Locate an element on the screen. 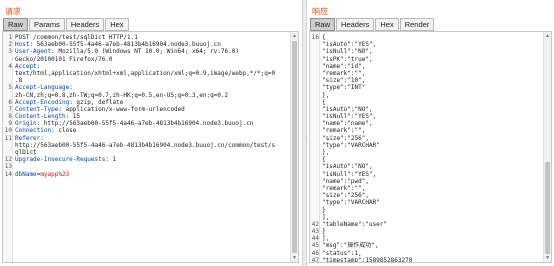 The height and width of the screenshot is (266, 554). code-line: .8 is located at coordinates (146, 80).